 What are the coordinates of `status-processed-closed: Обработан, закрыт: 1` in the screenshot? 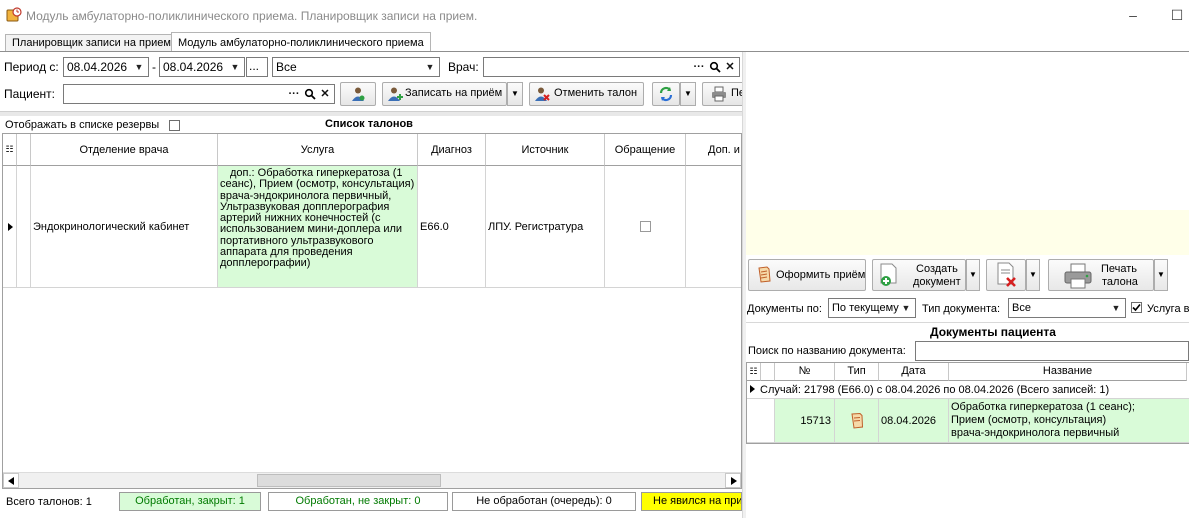 It's located at (190, 501).